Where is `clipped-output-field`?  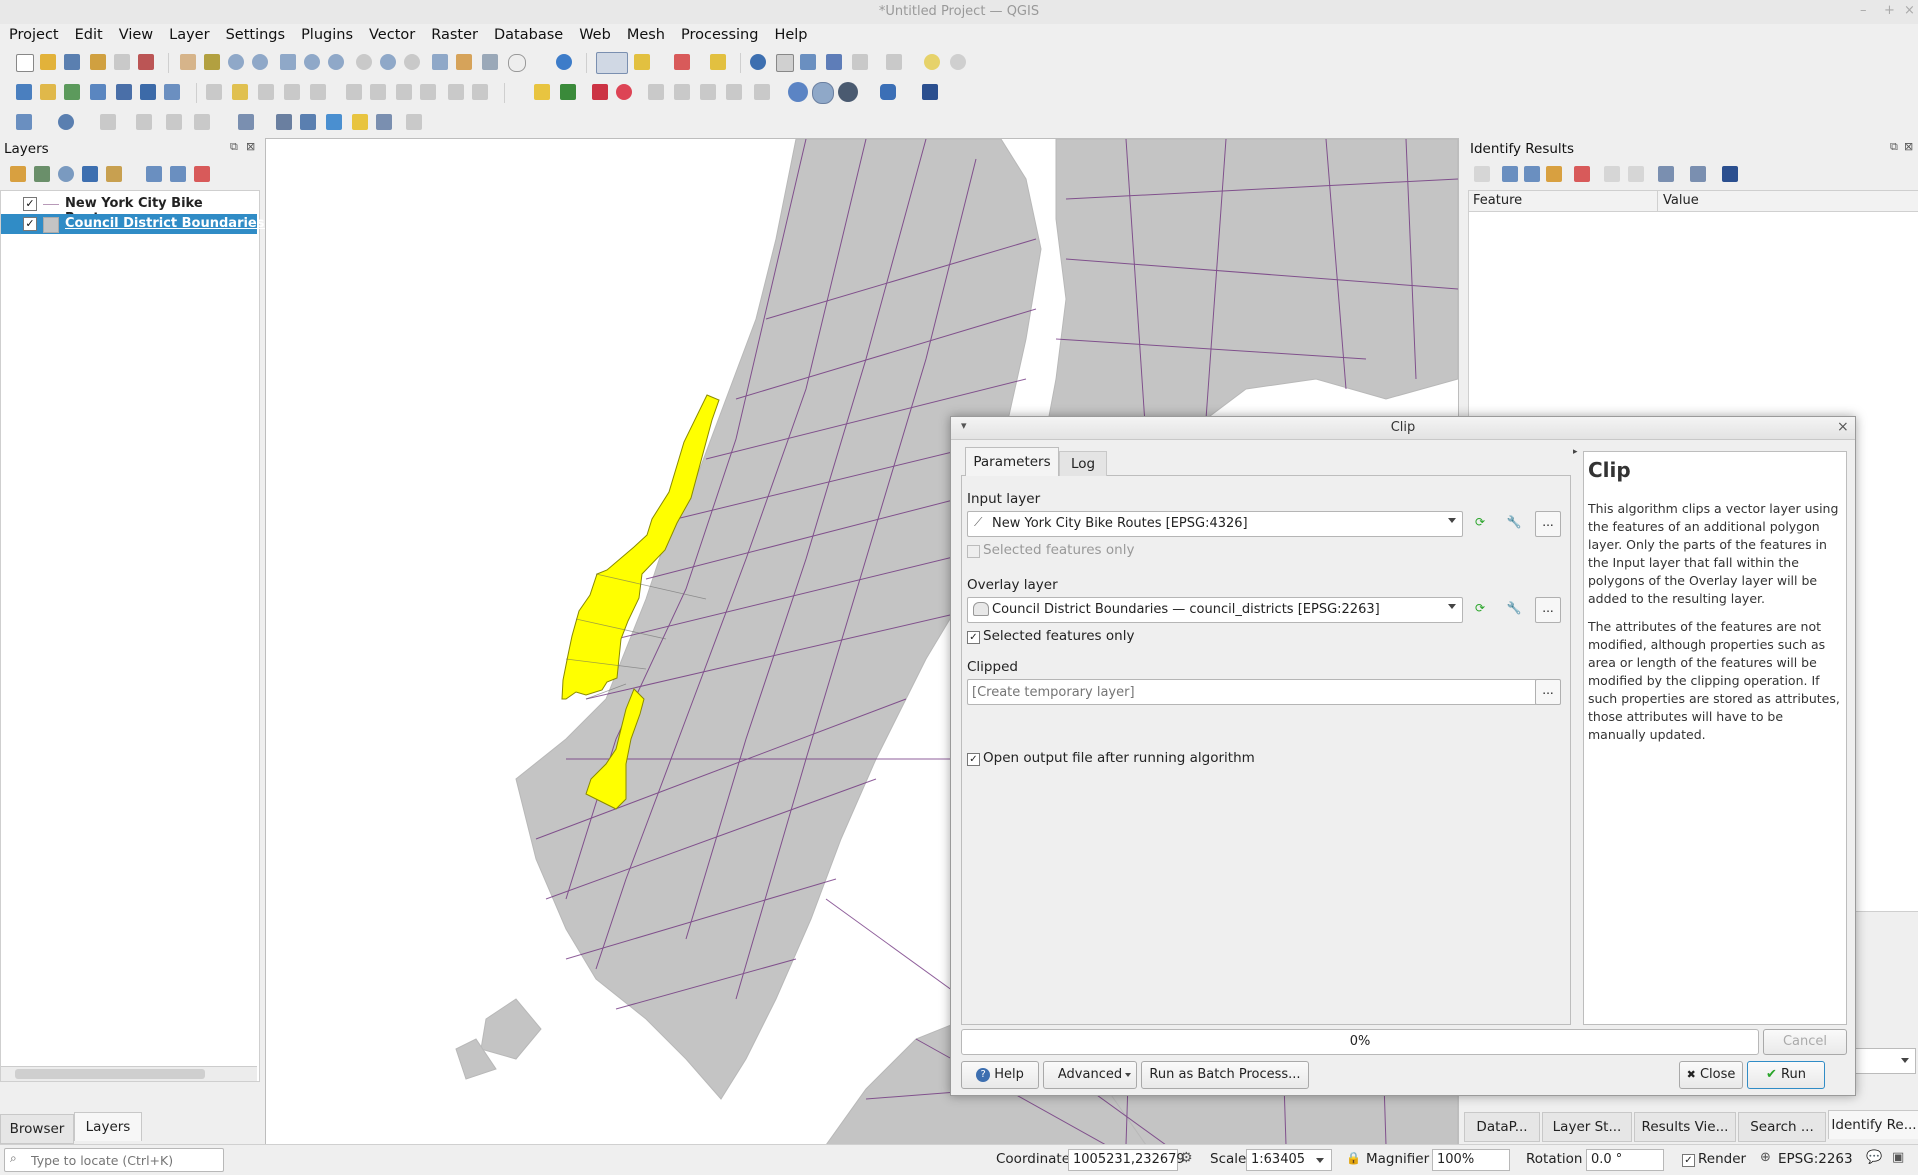 clipped-output-field is located at coordinates (1252, 692).